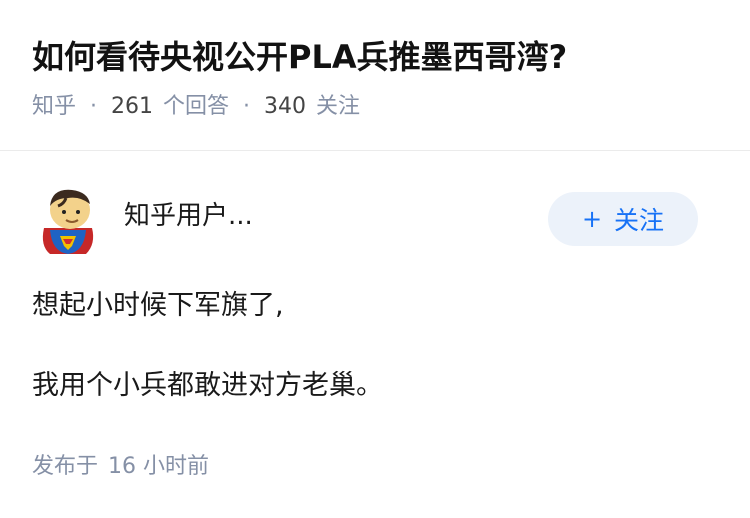  What do you see at coordinates (54, 107) in the screenshot?
I see `source-label: 知乎` at bounding box center [54, 107].